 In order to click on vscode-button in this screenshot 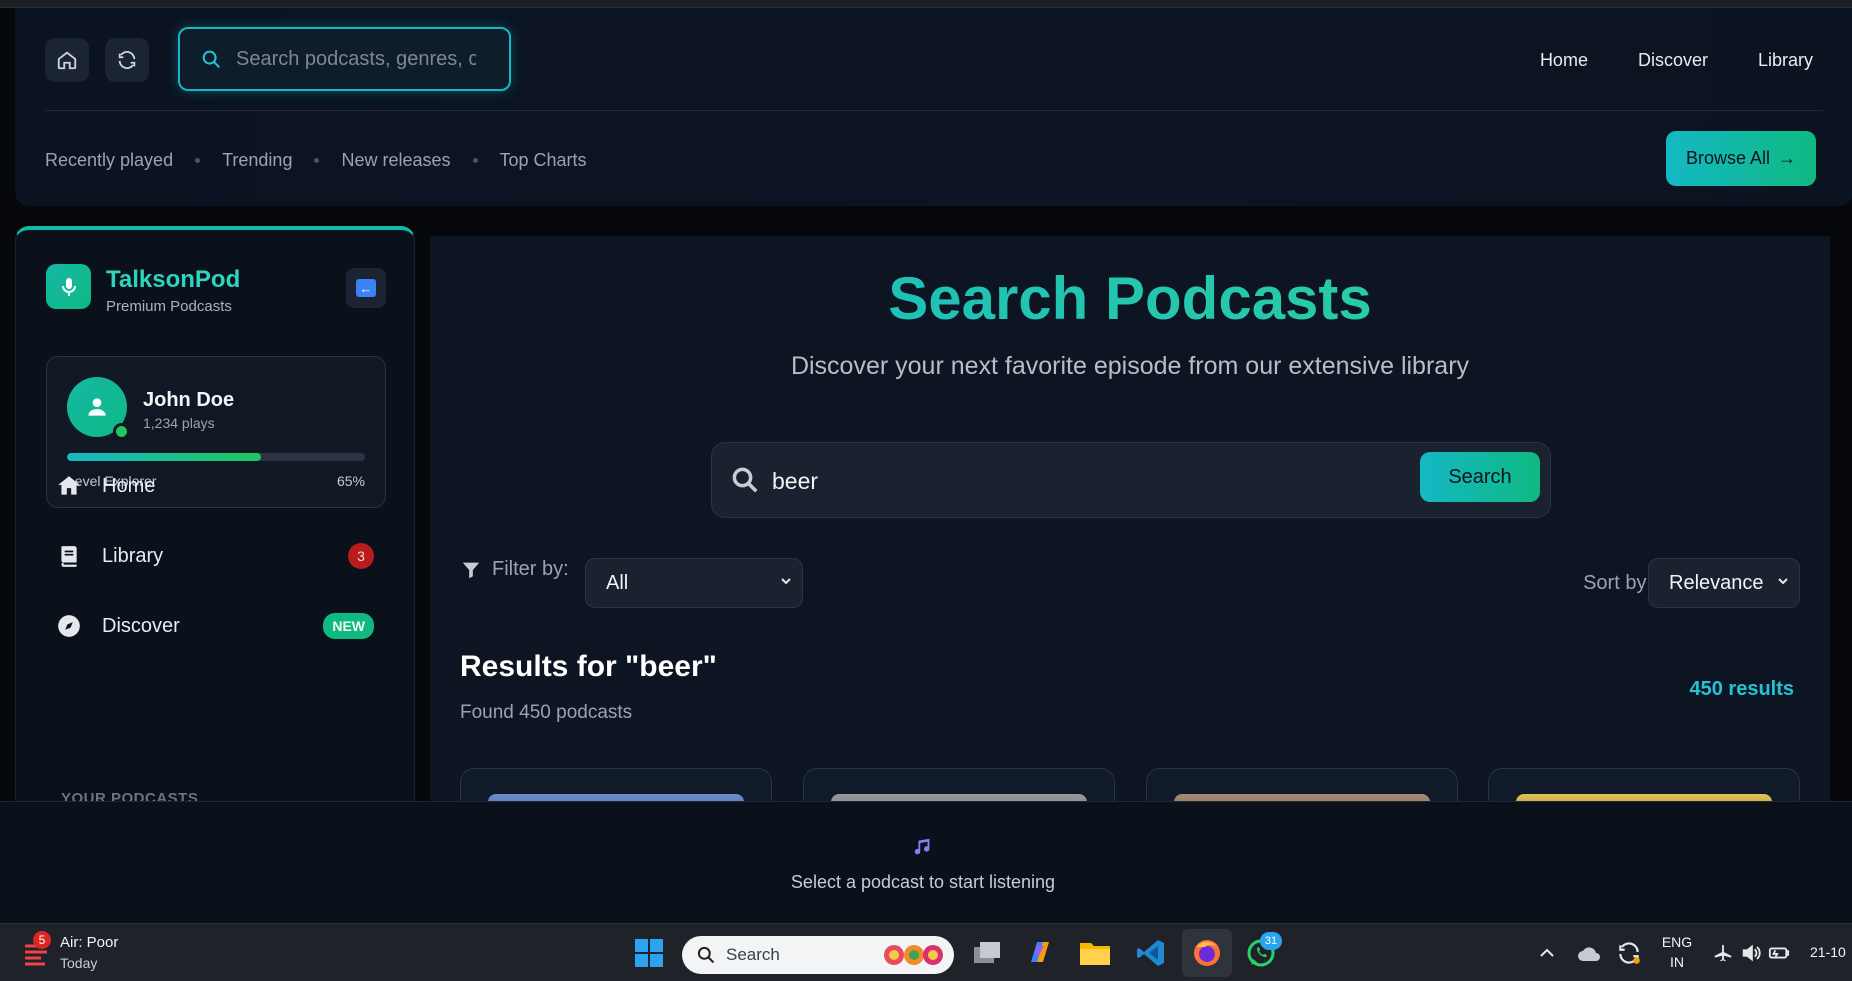, I will do `click(1151, 953)`.